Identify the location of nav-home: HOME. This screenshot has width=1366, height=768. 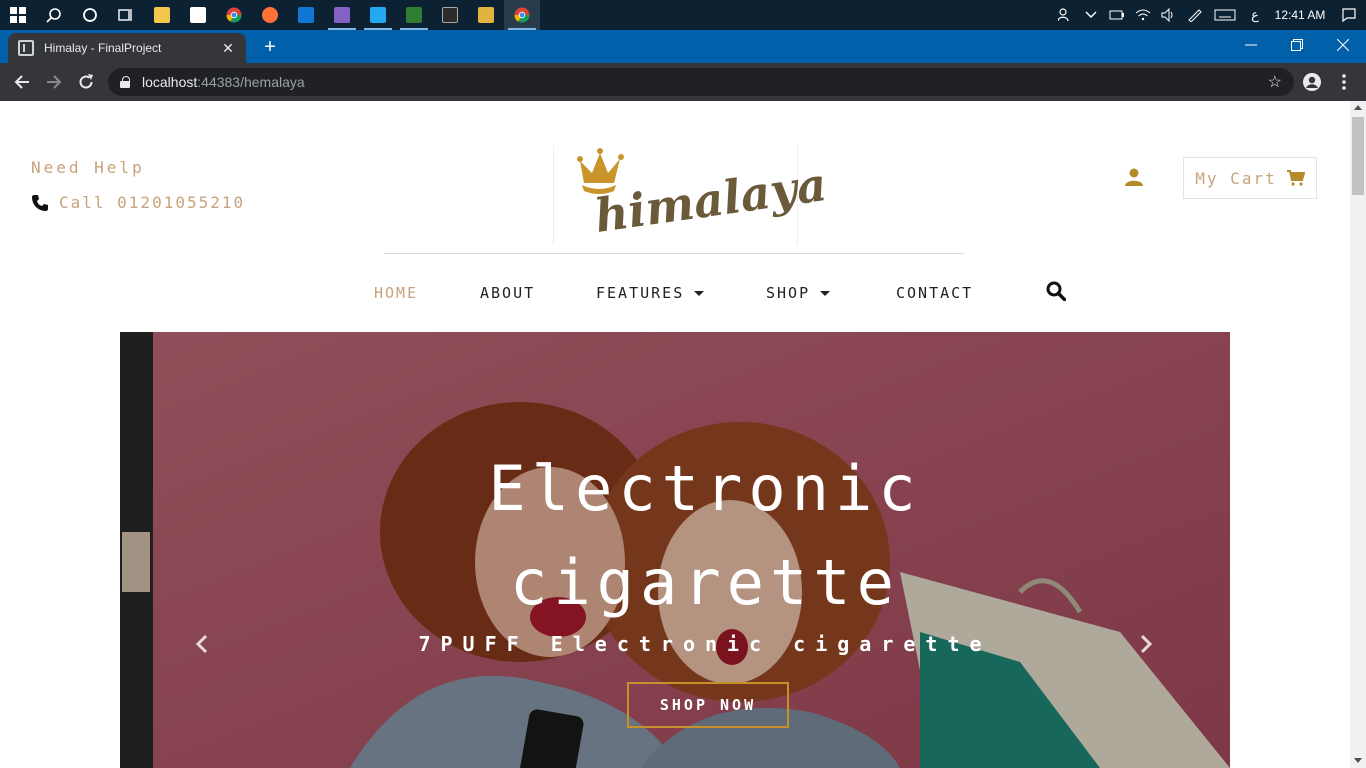
(396, 293).